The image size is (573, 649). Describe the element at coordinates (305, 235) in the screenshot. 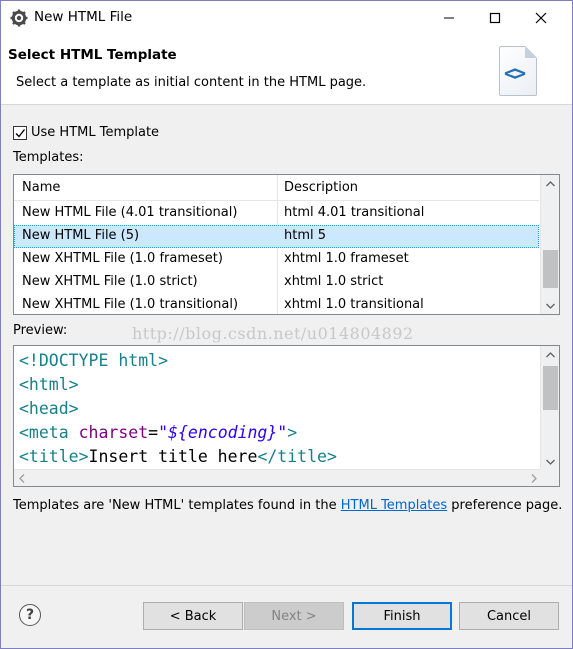

I see `template-description: html 5` at that location.